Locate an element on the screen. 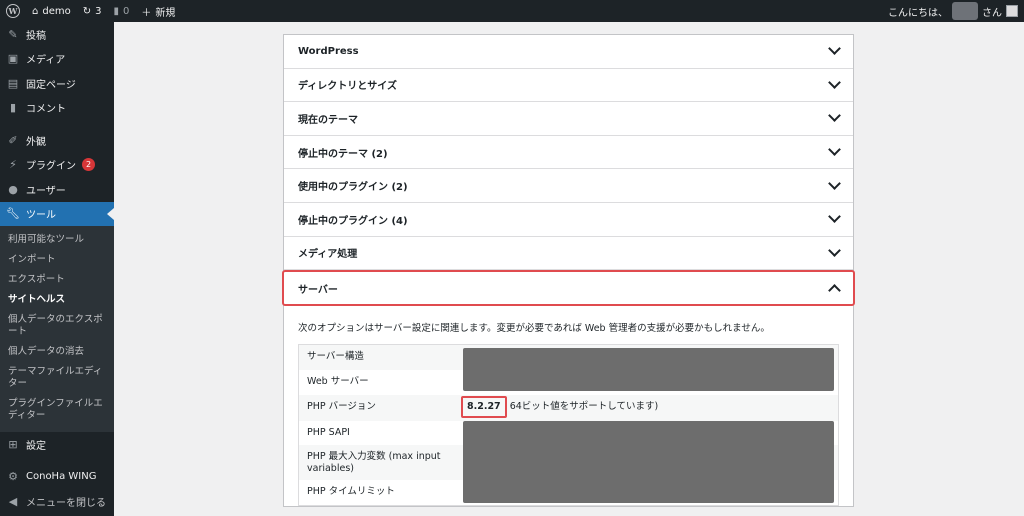 The height and width of the screenshot is (516, 1024). page-icon: ▤ is located at coordinates (13, 83).